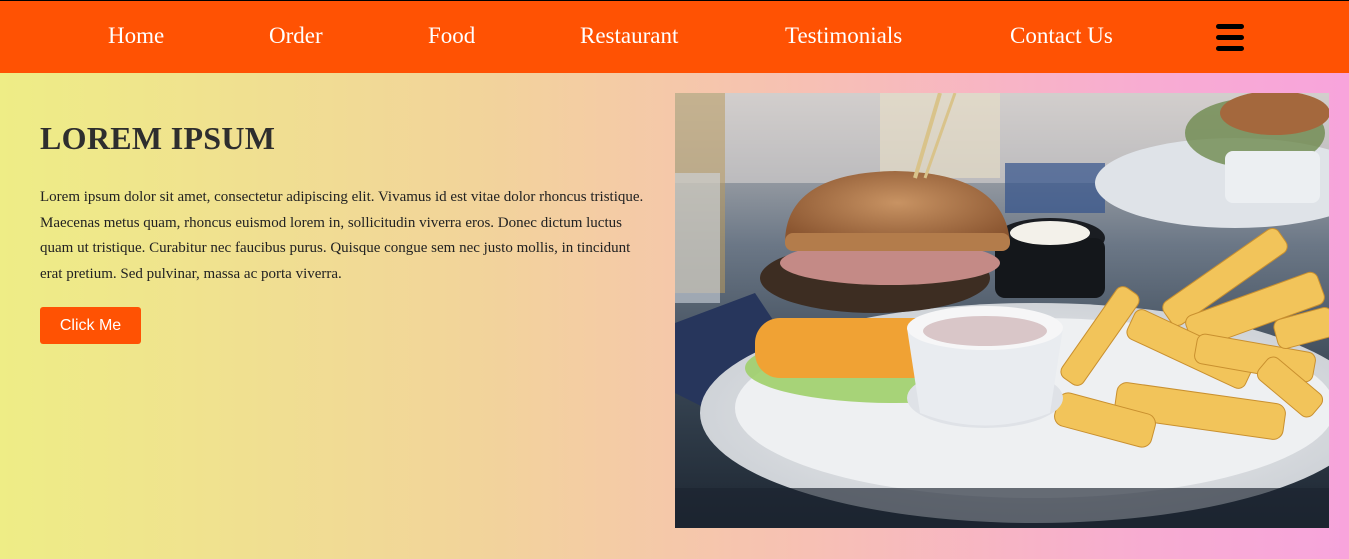  I want to click on nav-link-order: Order, so click(296, 37).